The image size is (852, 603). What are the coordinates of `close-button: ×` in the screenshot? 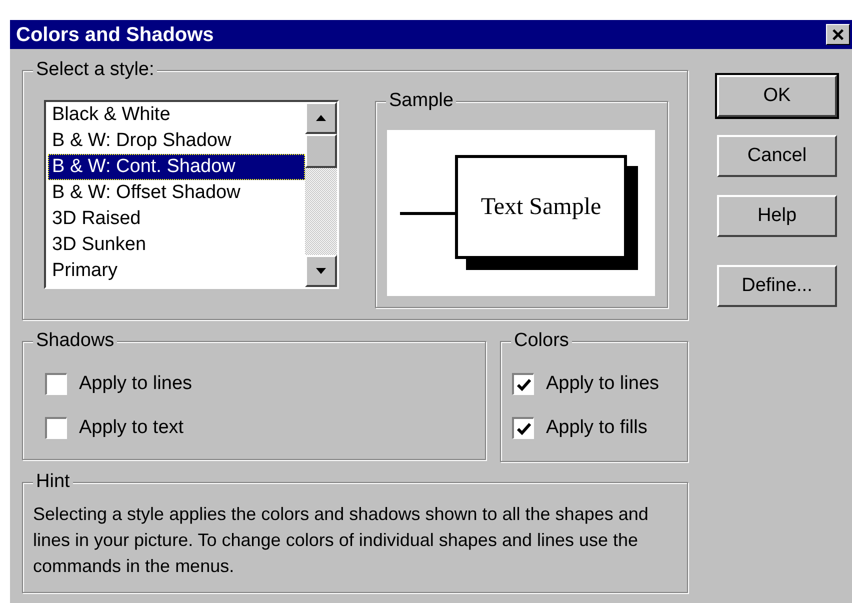 It's located at (838, 34).